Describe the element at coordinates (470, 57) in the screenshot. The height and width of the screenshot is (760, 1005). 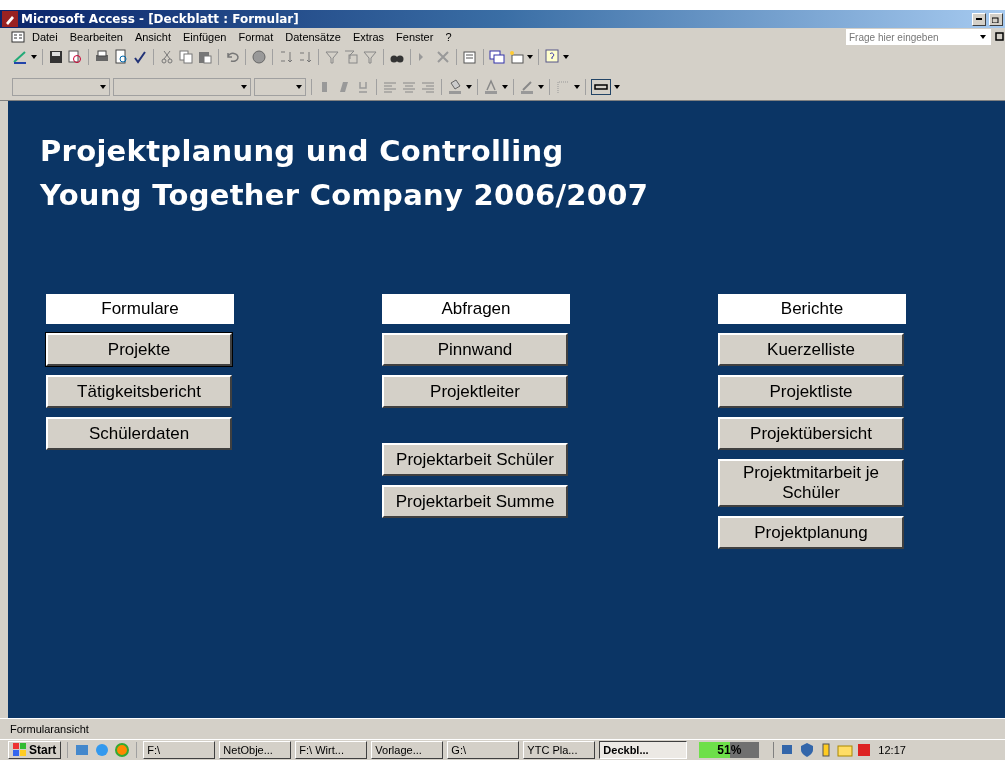
I see `properties-icon` at that location.